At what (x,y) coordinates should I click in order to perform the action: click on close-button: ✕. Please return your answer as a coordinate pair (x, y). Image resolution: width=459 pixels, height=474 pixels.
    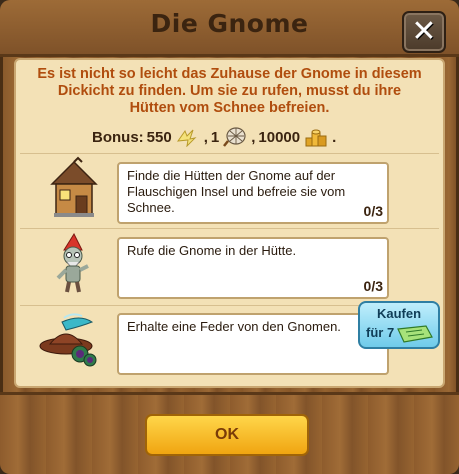
    Looking at the image, I should click on (424, 32).